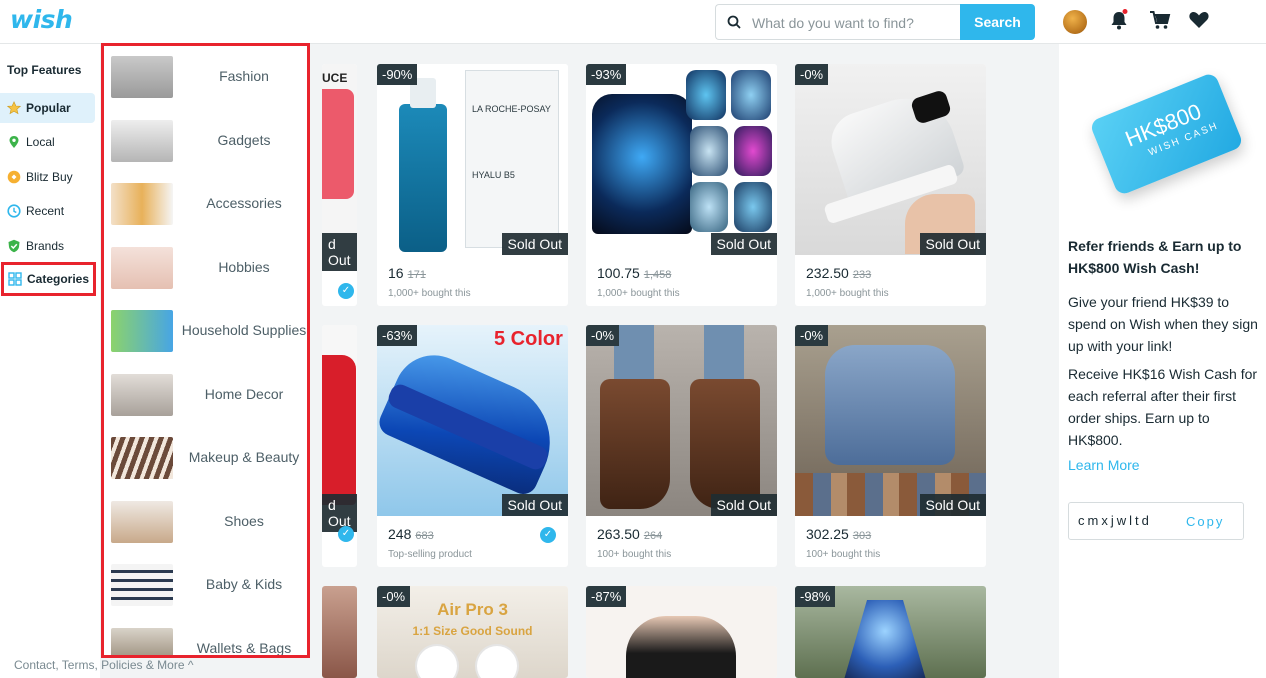  I want to click on partial-label: UCE, so click(335, 78).